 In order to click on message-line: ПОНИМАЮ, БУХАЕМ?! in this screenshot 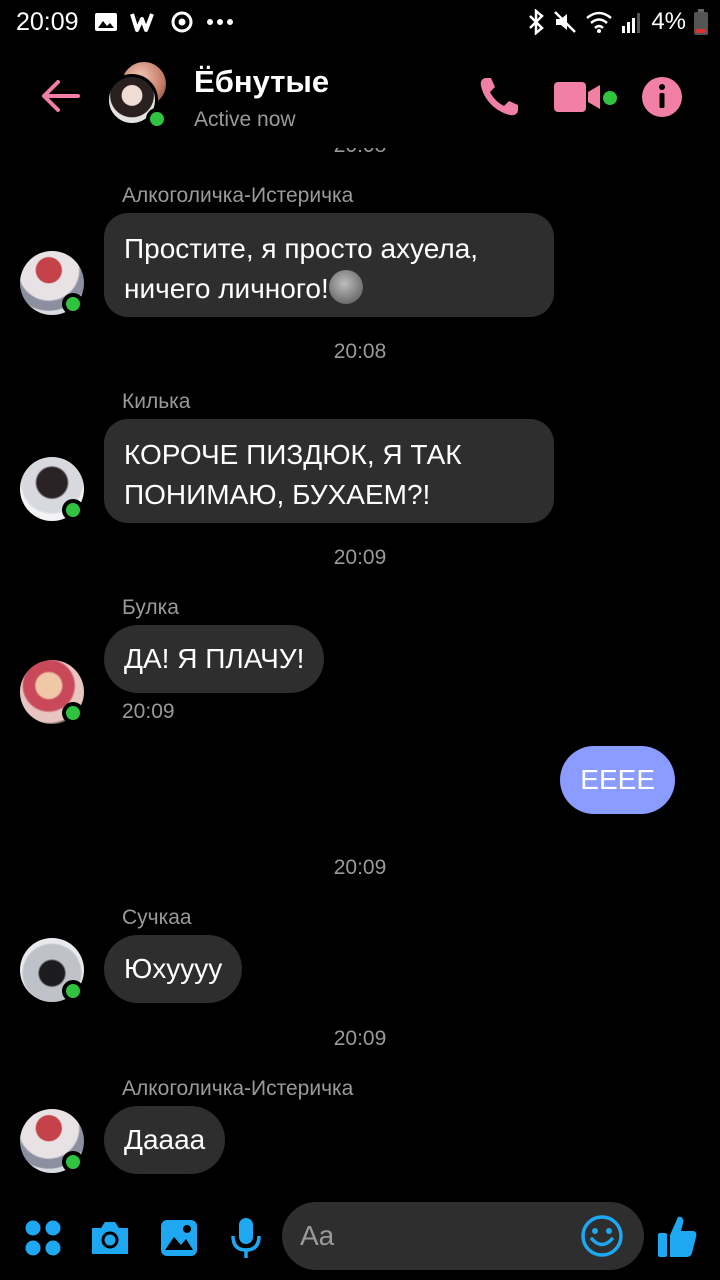, I will do `click(277, 494)`.